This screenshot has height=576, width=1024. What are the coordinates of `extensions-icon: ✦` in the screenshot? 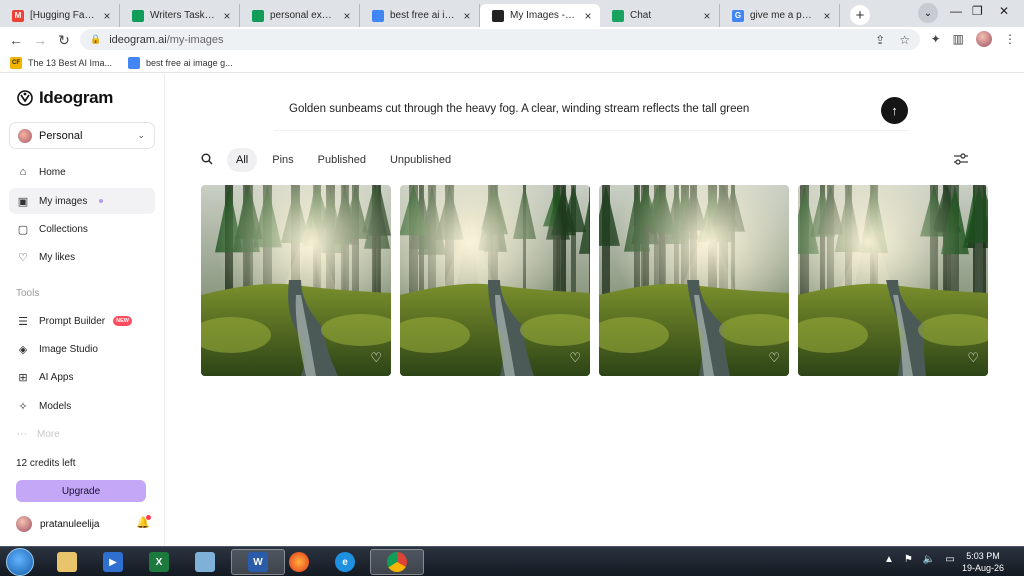 It's located at (936, 39).